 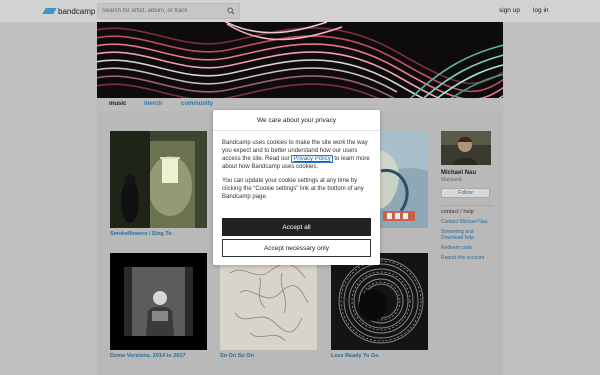 I want to click on privacy-policy-link: Privacy Policy, so click(x=312, y=159).